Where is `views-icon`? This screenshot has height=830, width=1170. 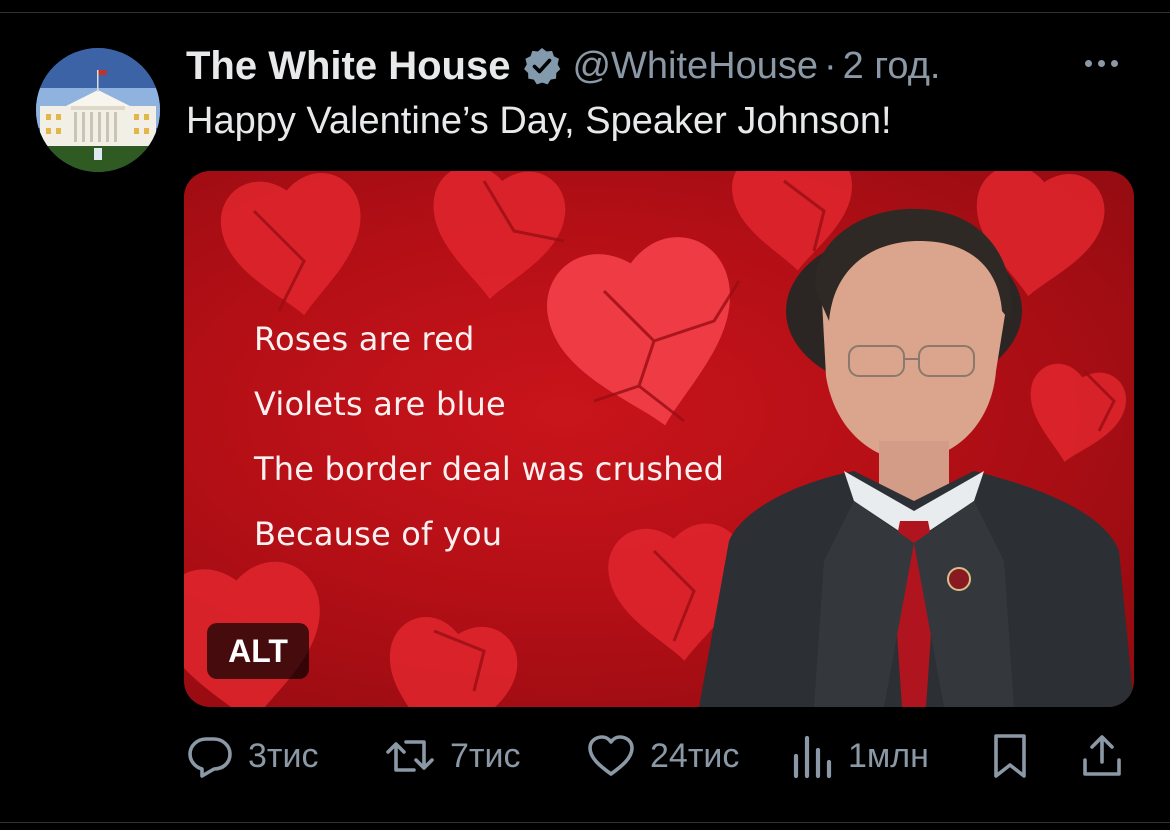 views-icon is located at coordinates (812, 757).